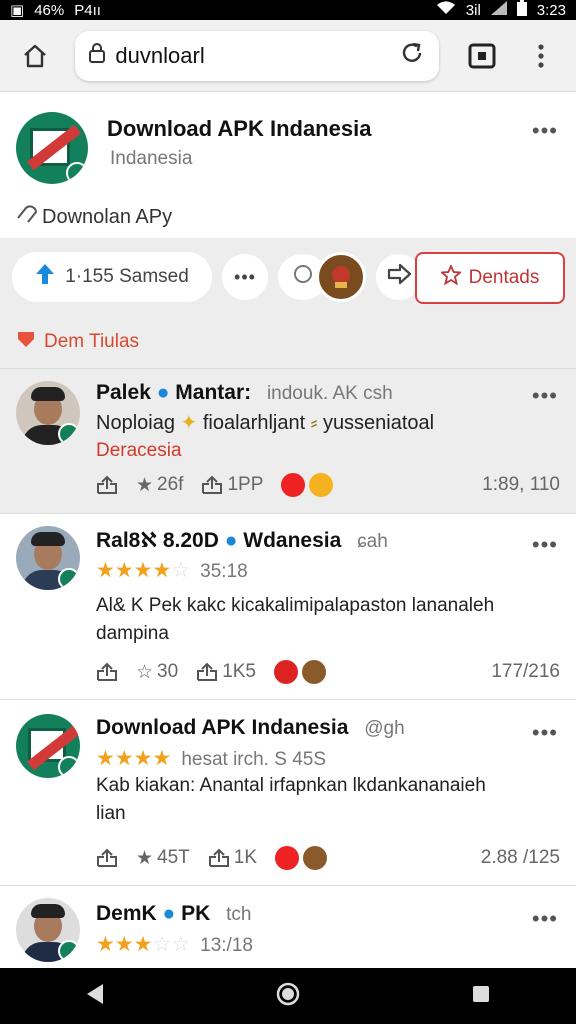 Image resolution: width=576 pixels, height=1024 pixels. I want to click on reply-button: 1K5, so click(226, 672).